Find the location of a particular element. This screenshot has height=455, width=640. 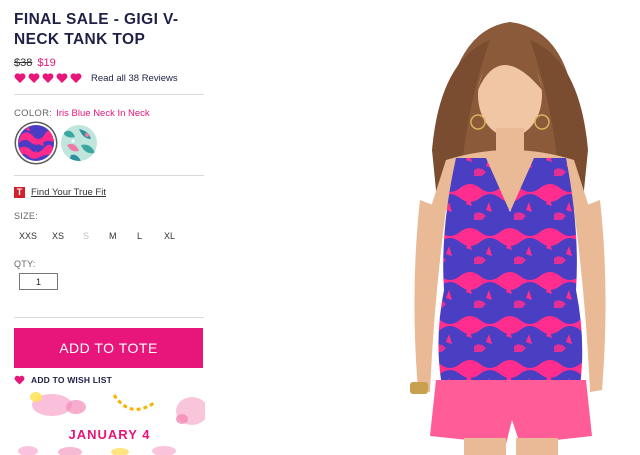

color-label-row: COLOR: Iris Blue Neck In Neck is located at coordinates (82, 113).